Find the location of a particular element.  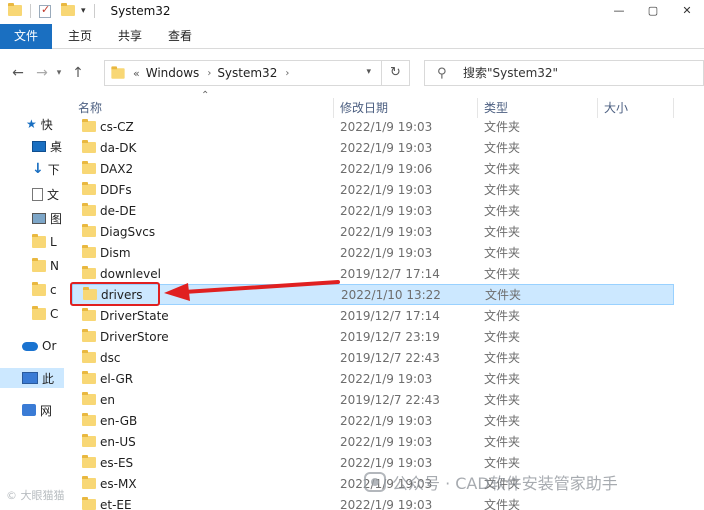

computer-icon is located at coordinates (30, 378).